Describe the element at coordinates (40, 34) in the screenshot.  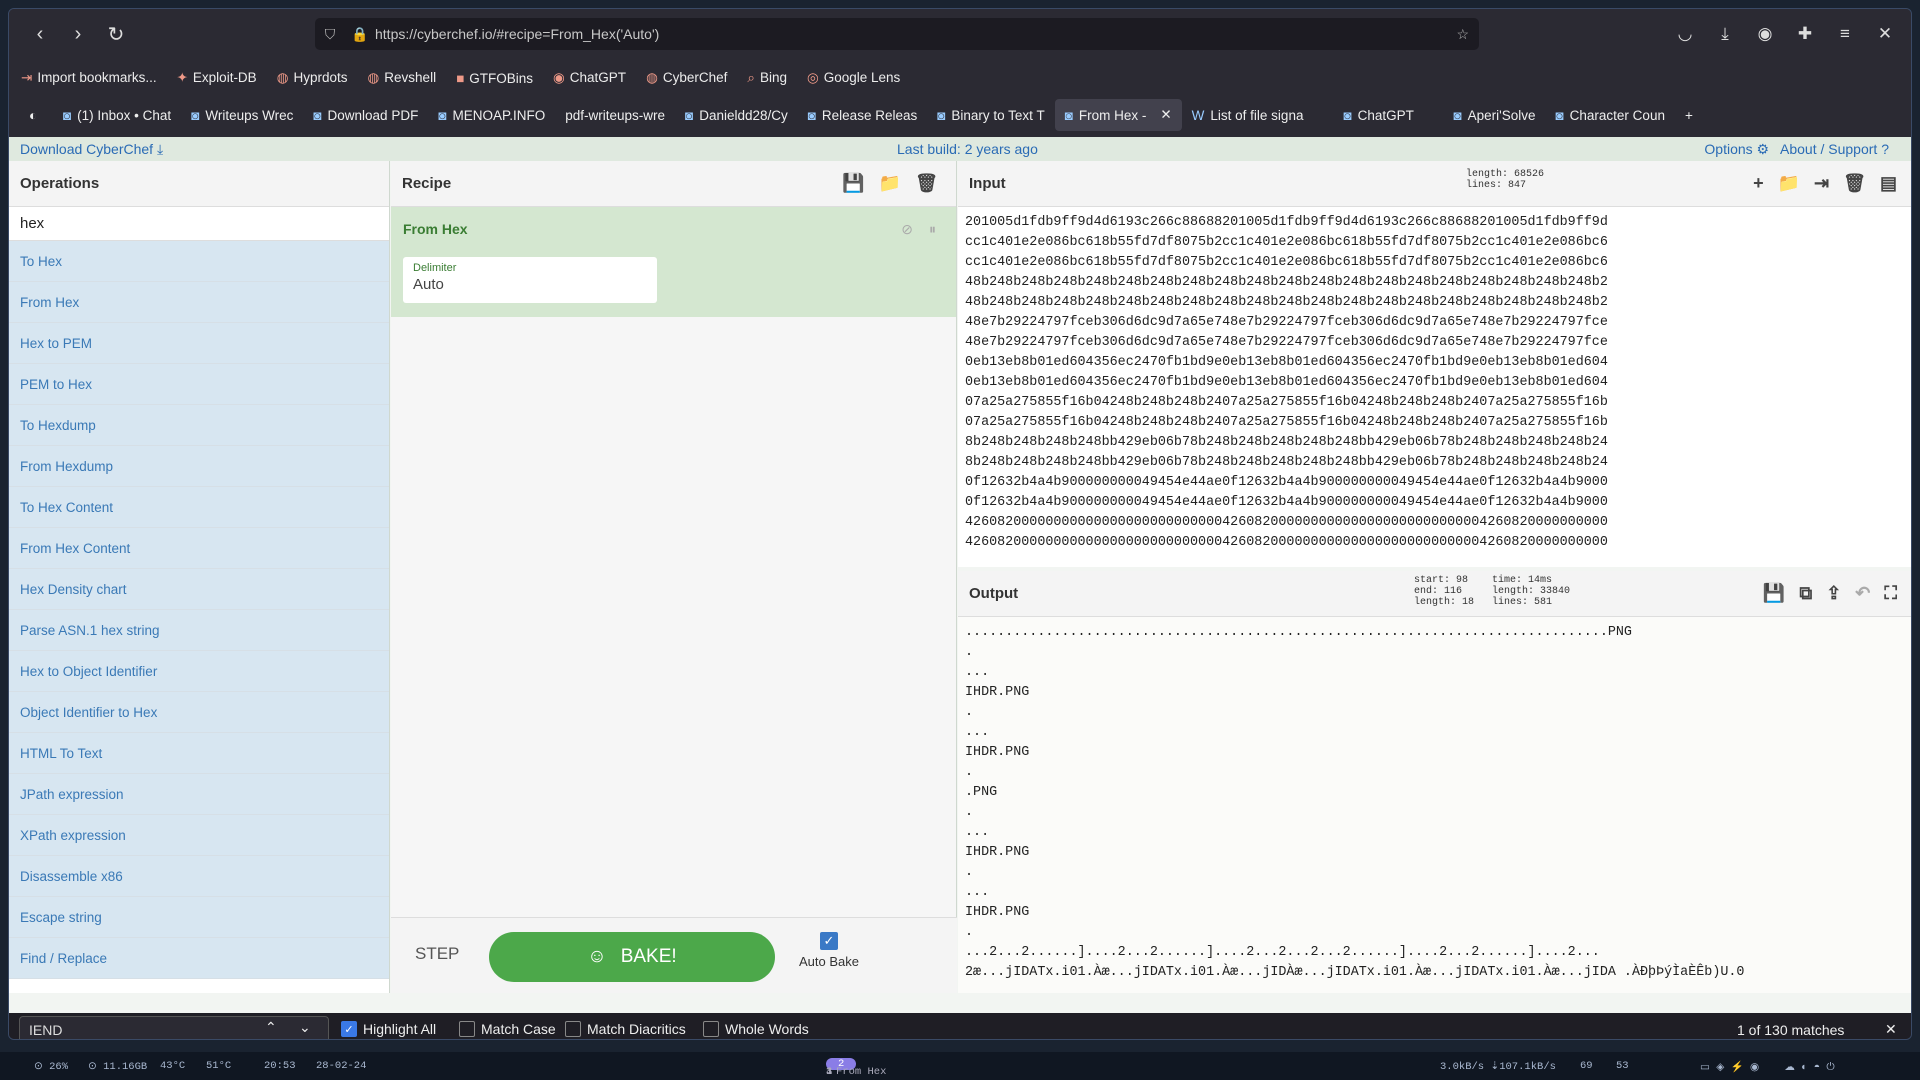
I see `back-icon: ‹` at that location.